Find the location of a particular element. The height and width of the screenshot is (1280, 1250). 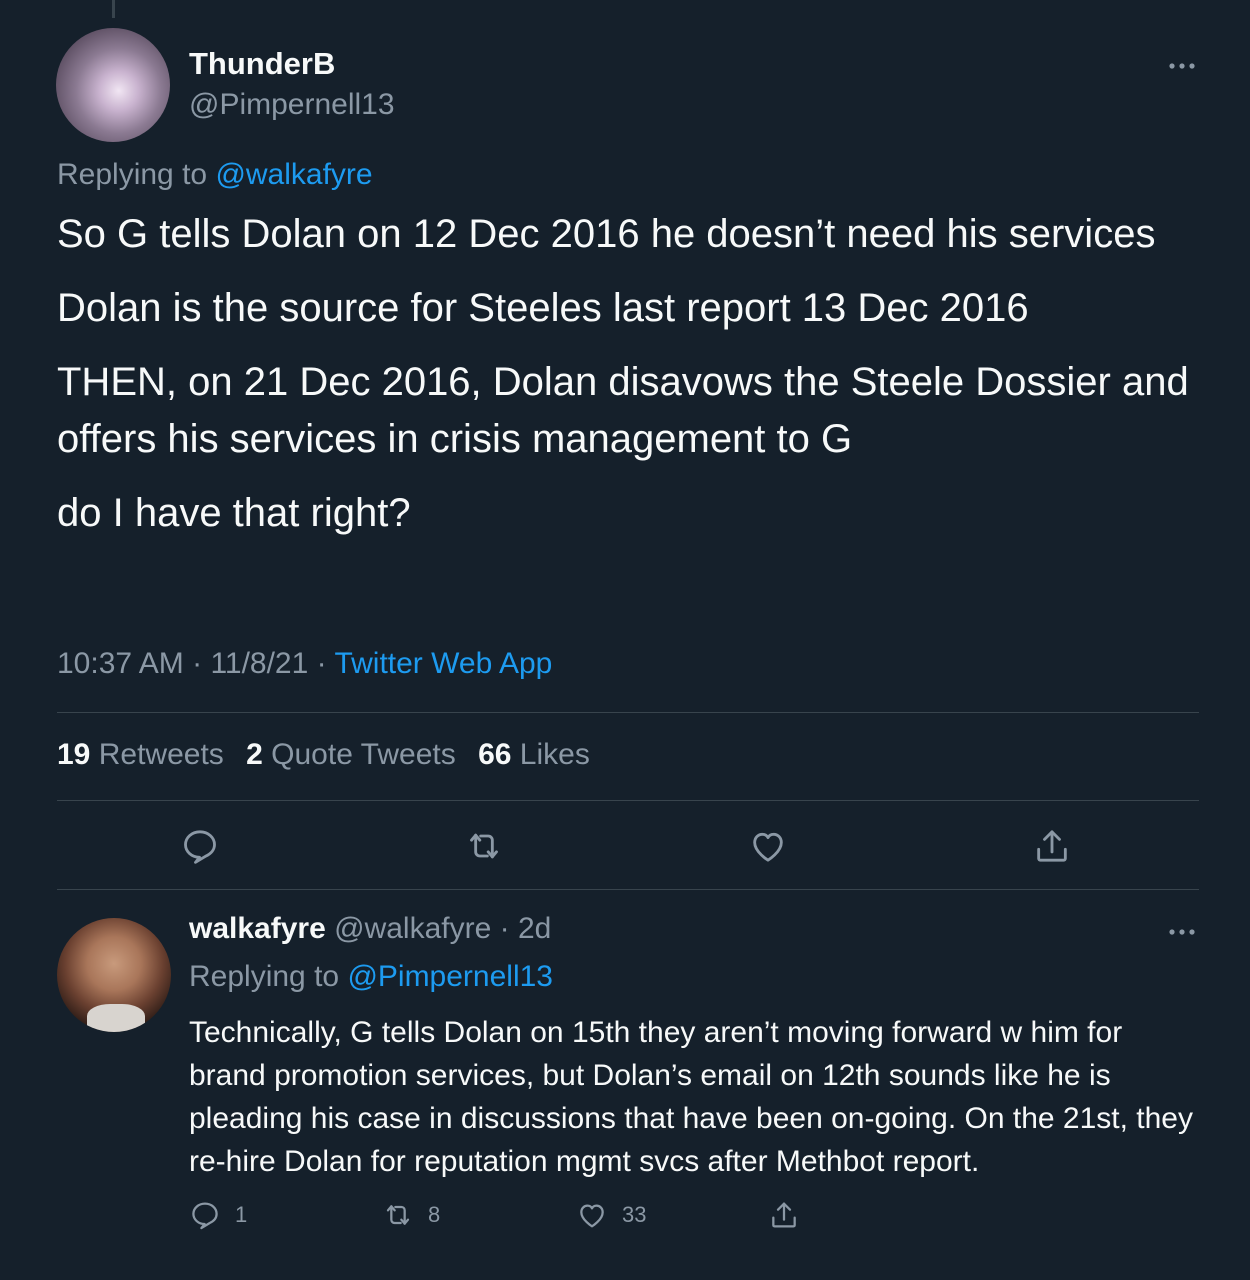

avatar-shirt is located at coordinates (116, 1018).